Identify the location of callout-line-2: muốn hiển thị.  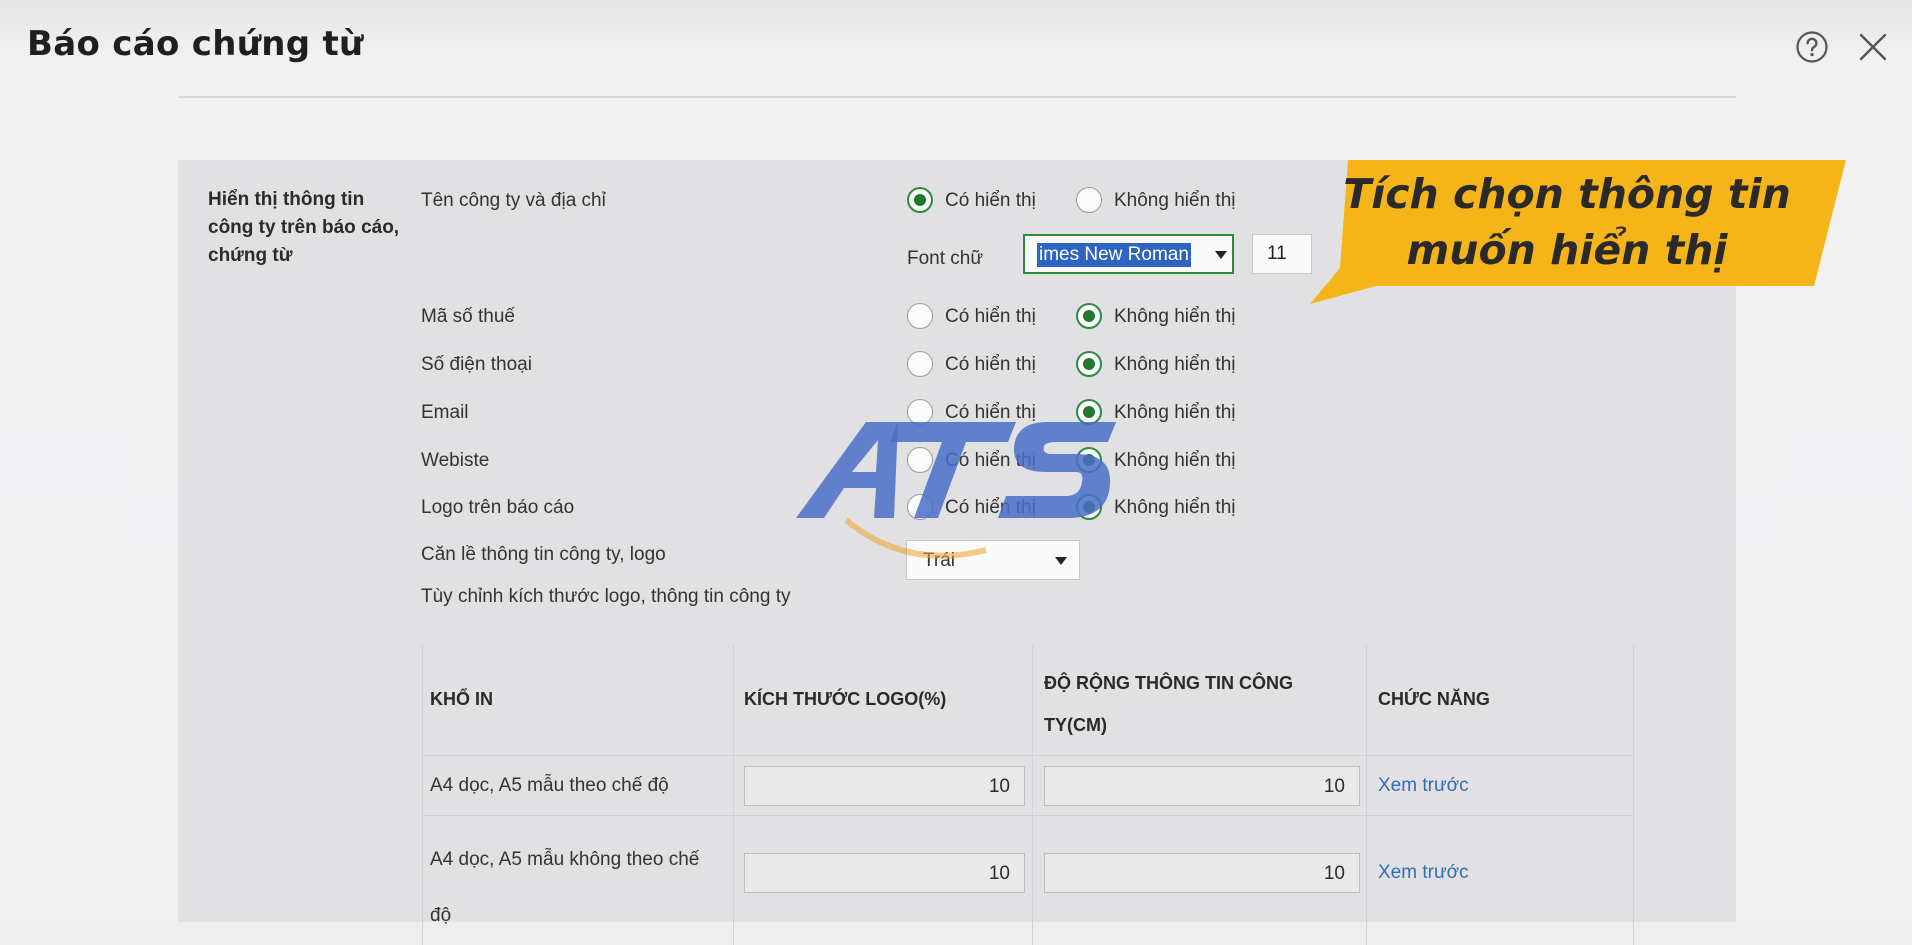
(1567, 250).